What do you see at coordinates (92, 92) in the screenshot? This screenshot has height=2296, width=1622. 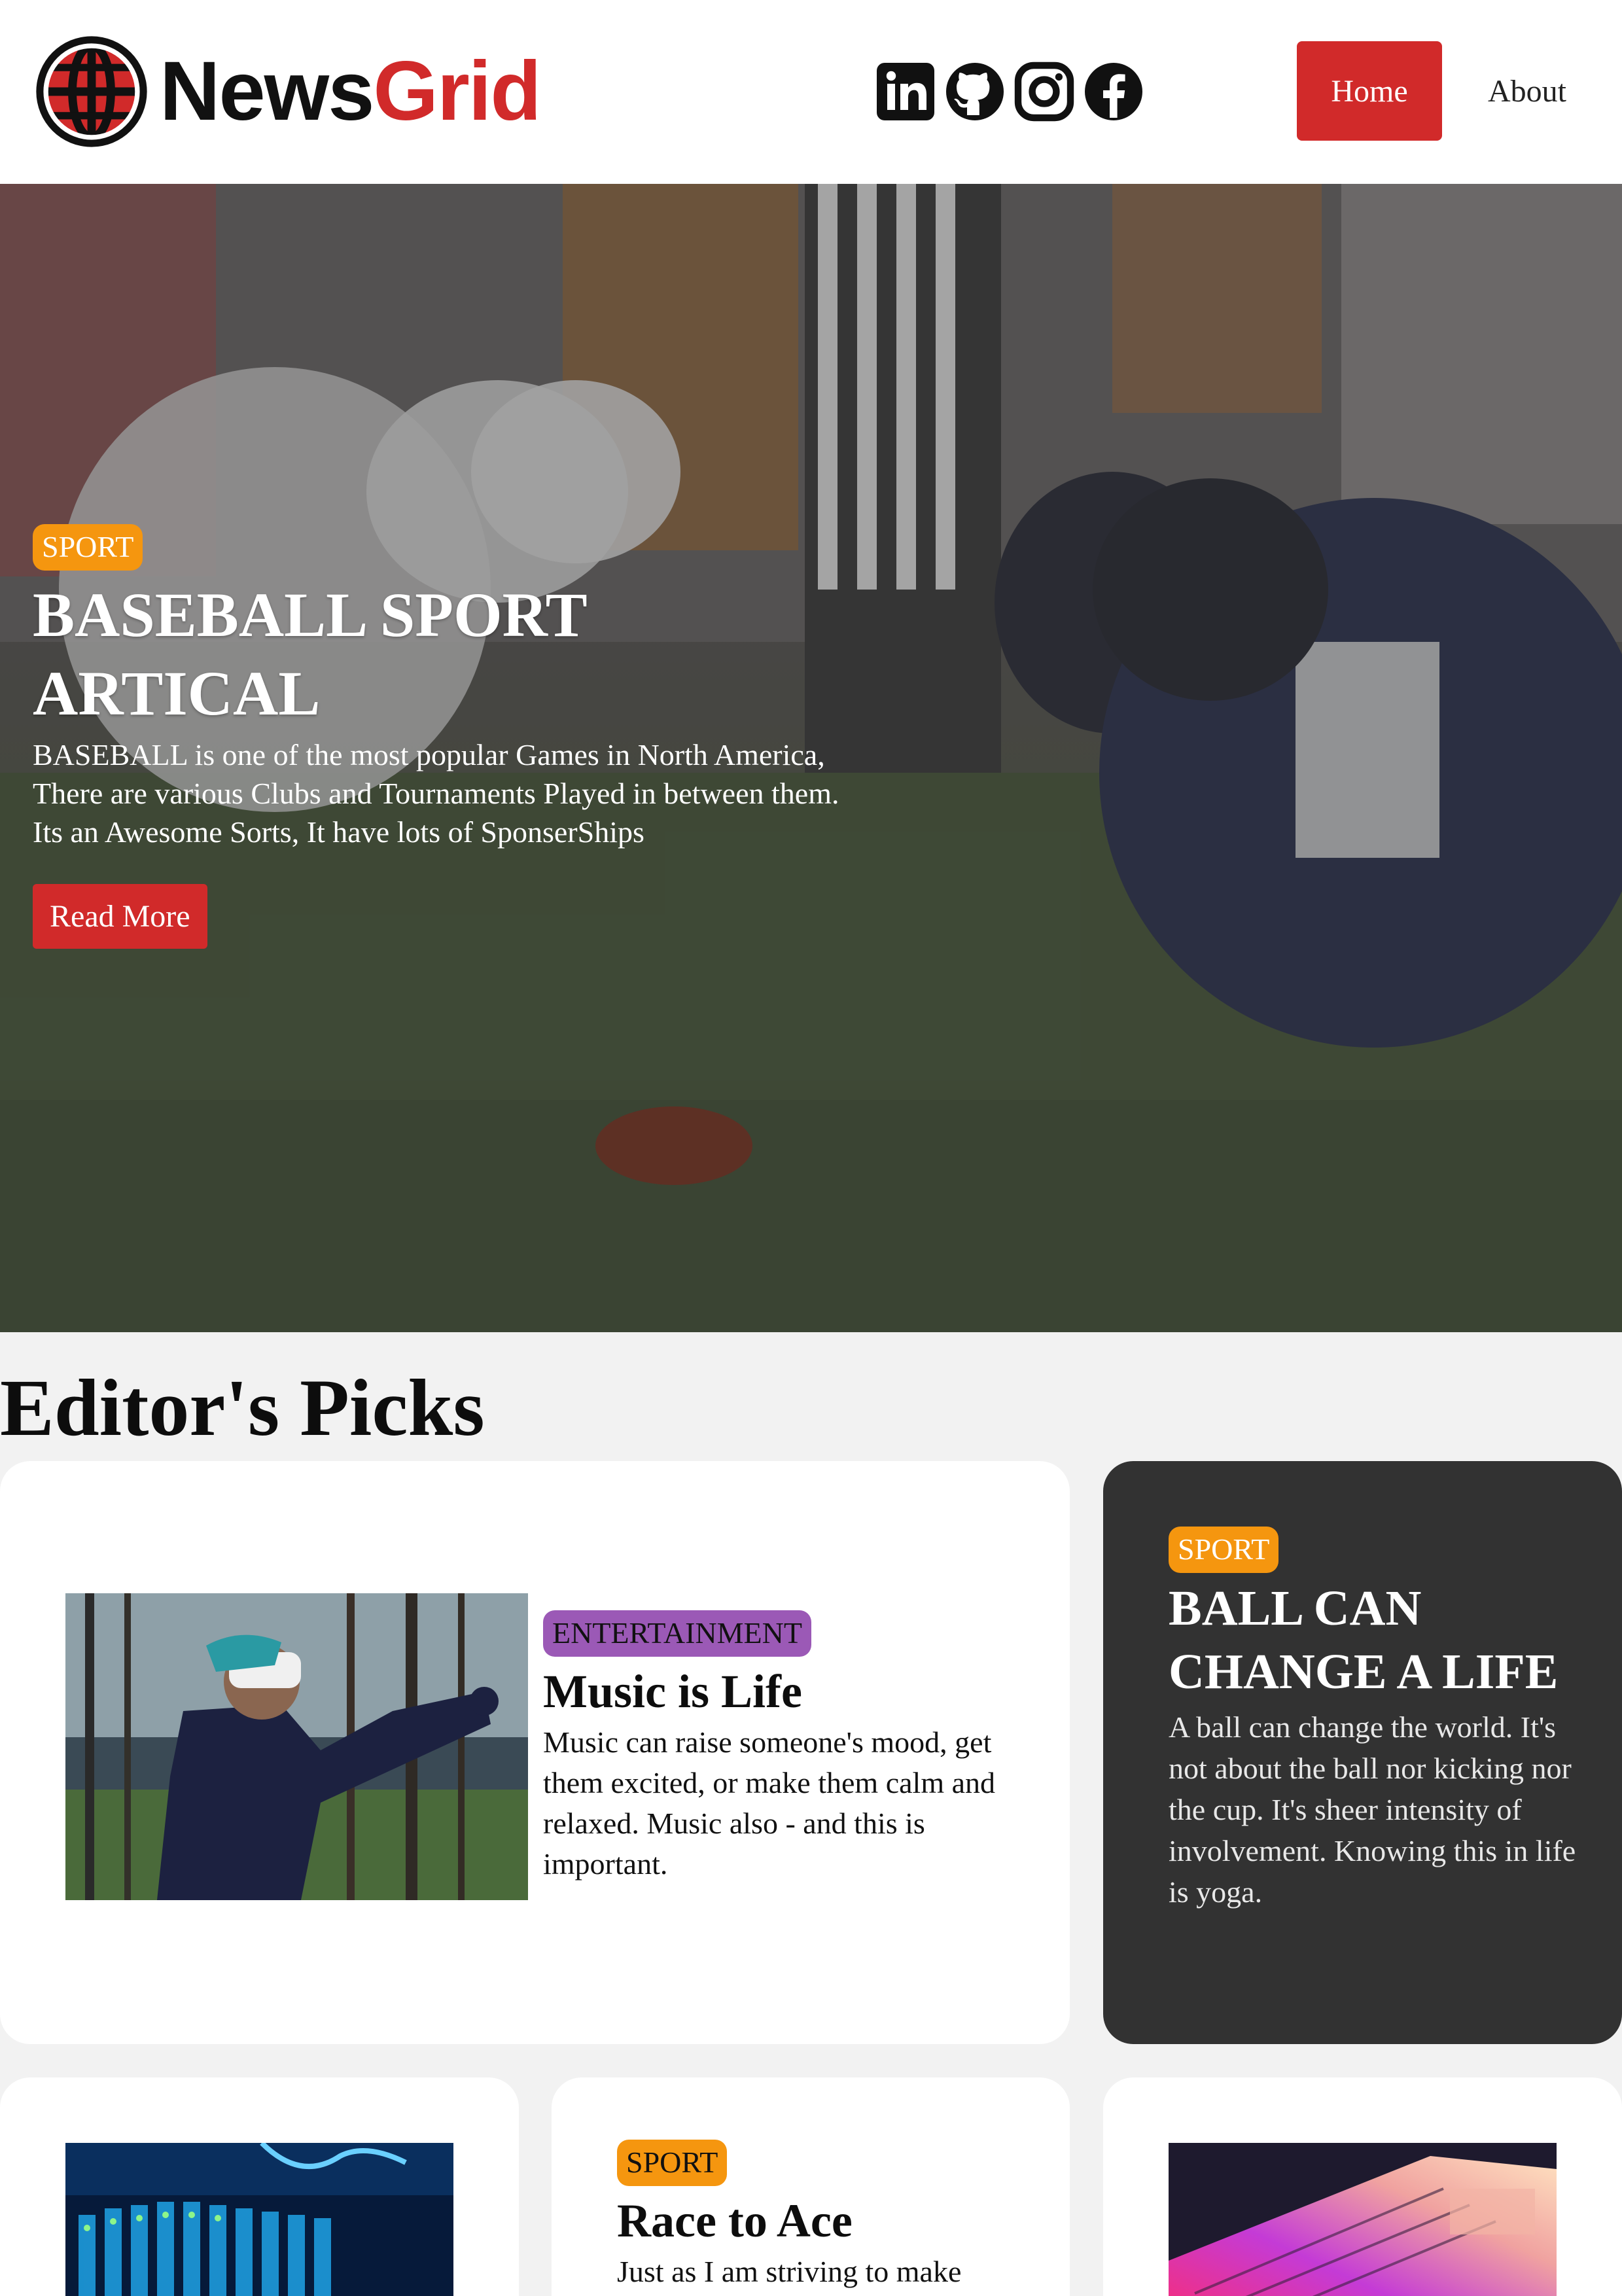 I see `globe-icon` at bounding box center [92, 92].